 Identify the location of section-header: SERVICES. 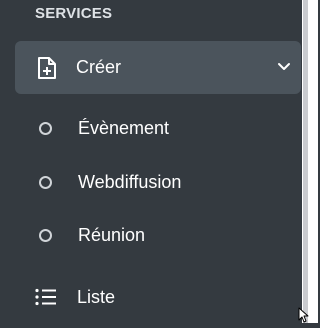
(74, 13).